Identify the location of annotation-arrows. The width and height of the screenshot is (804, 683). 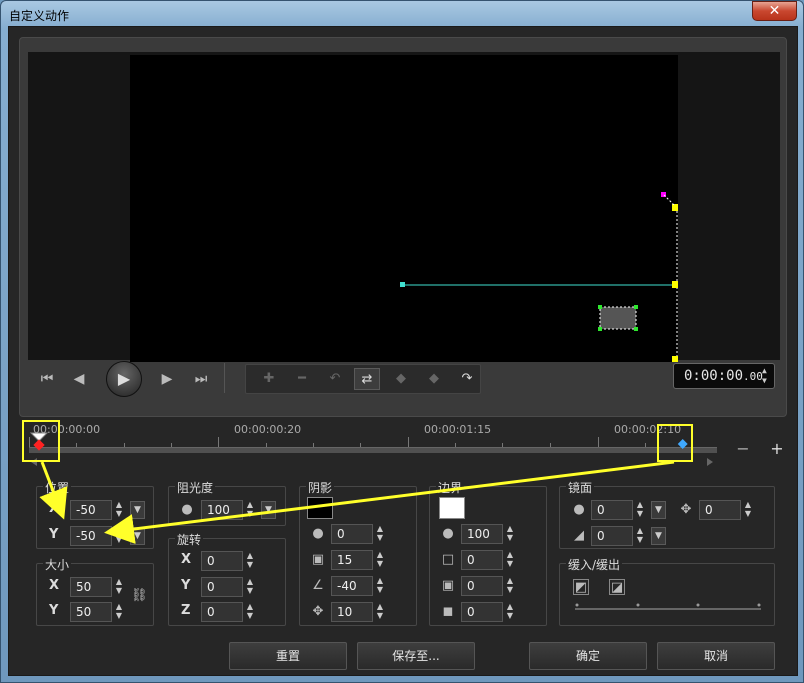
(357, 502).